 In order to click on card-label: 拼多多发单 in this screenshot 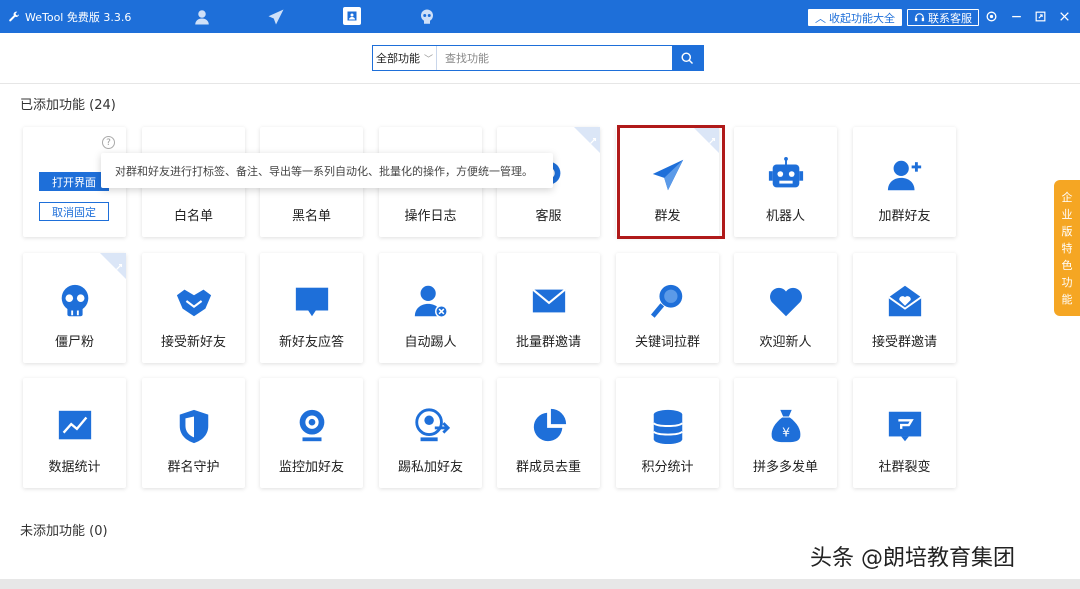, I will do `click(785, 467)`.